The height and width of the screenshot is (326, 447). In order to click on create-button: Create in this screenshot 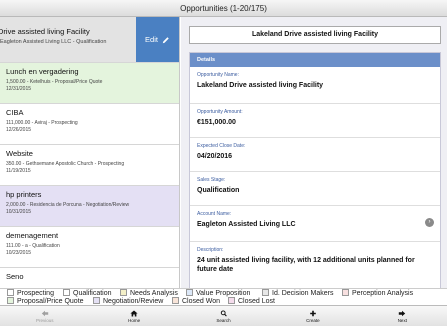, I will do `click(312, 316)`.